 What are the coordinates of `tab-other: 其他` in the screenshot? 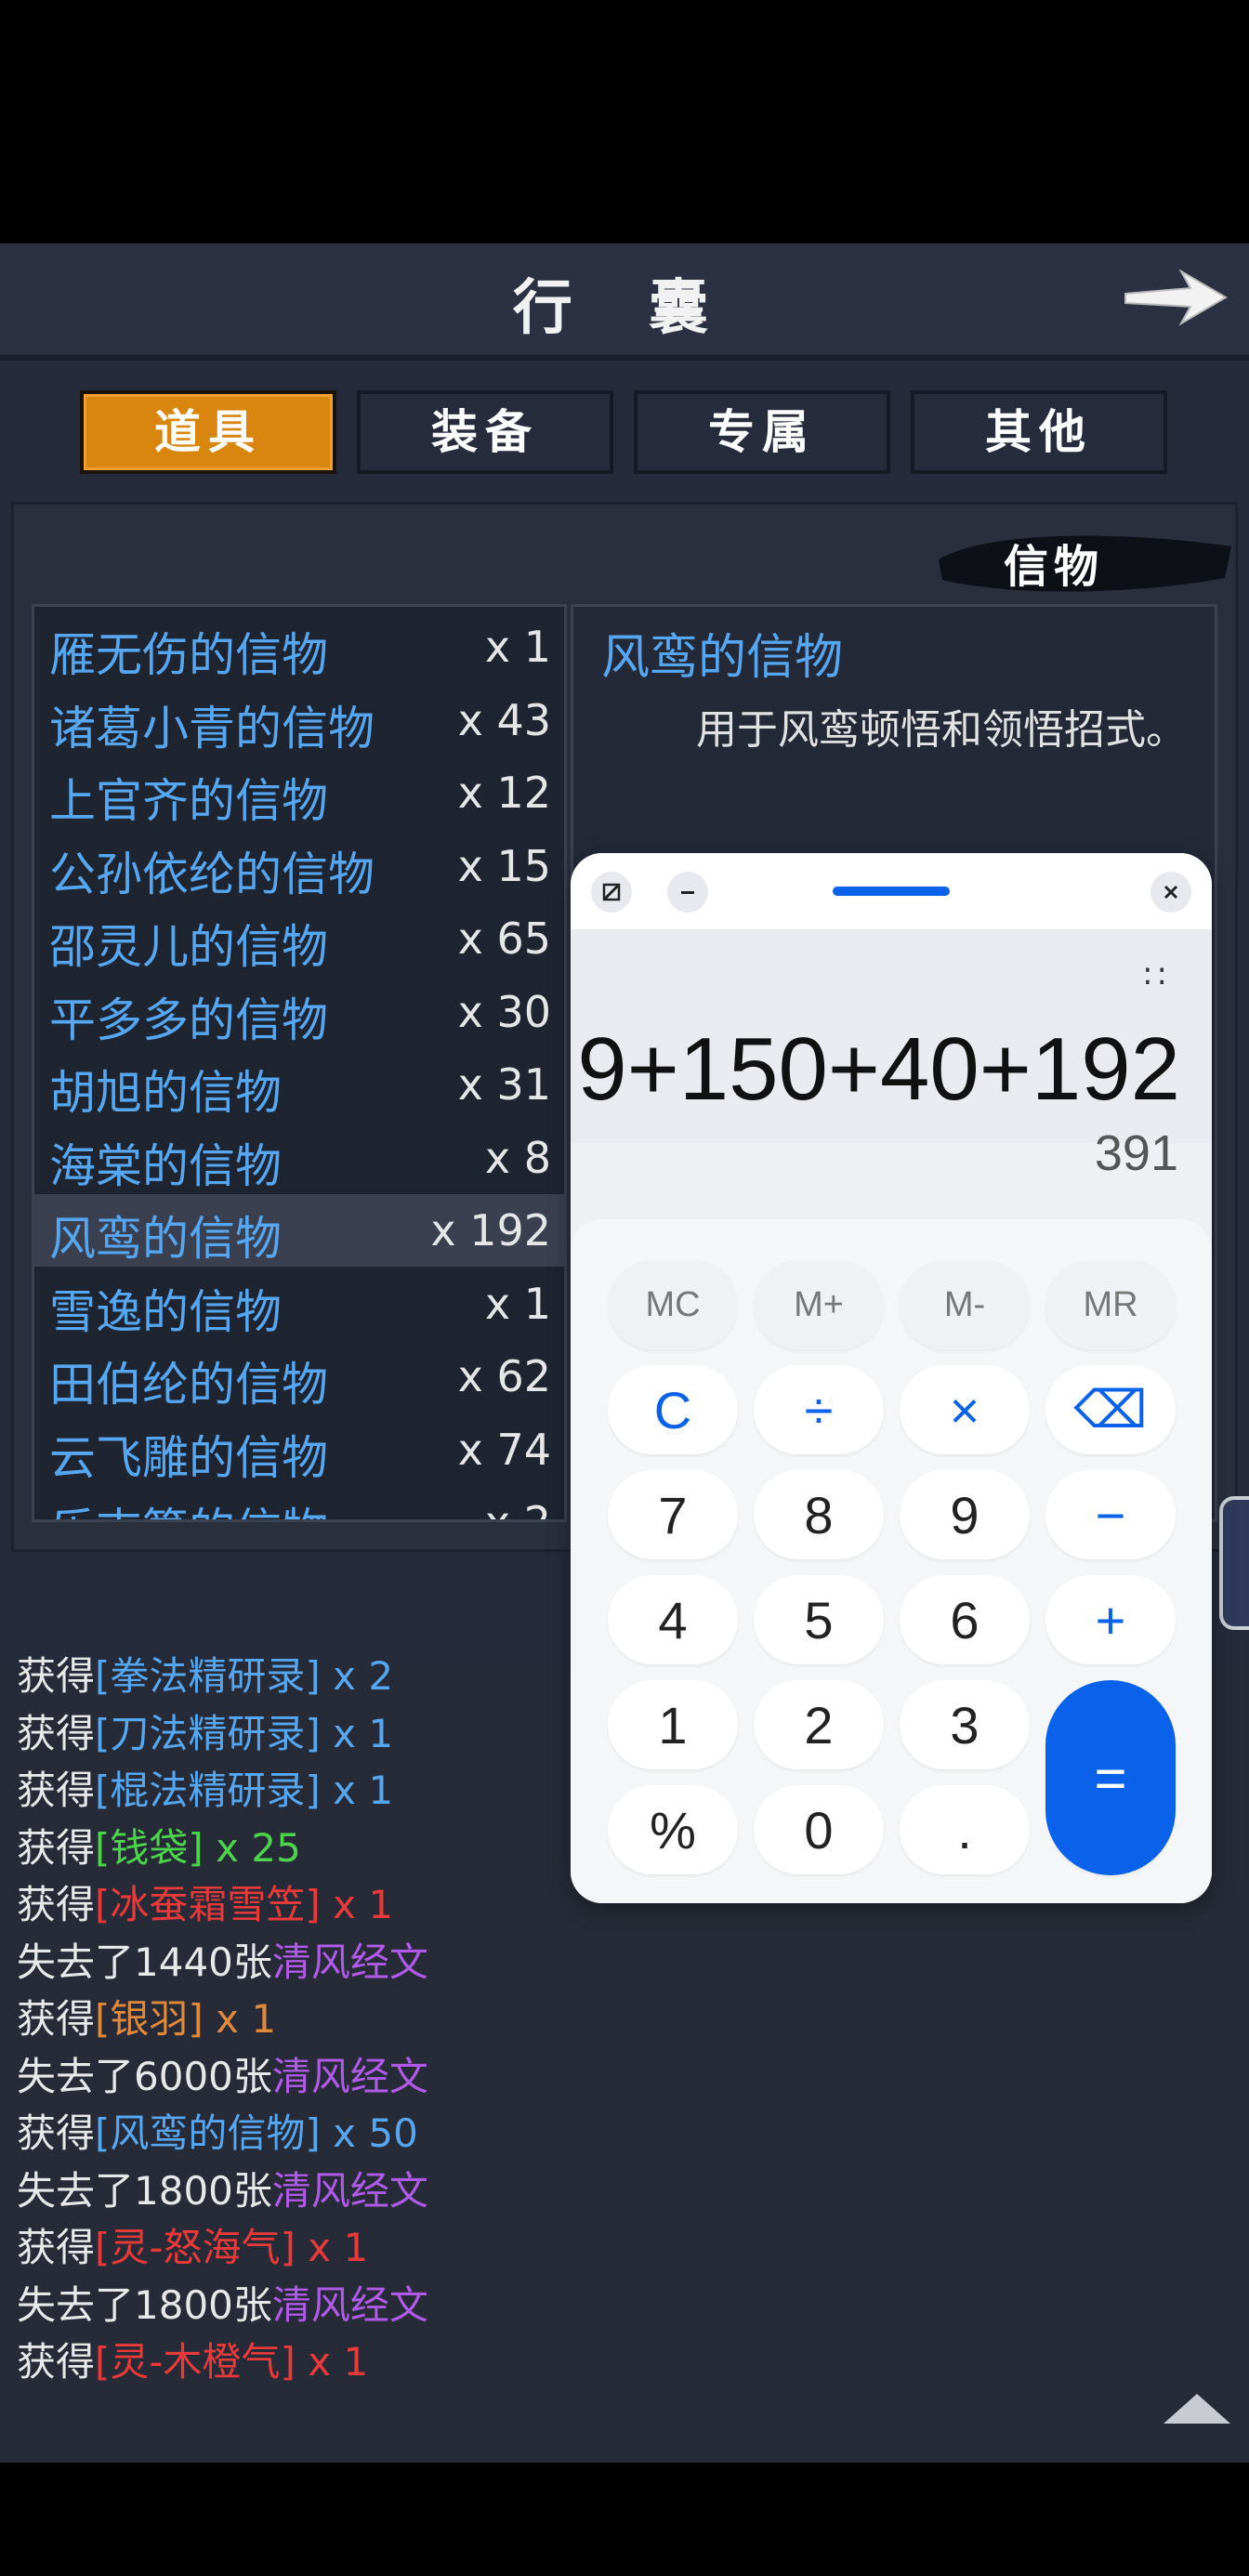 It's located at (1039, 432).